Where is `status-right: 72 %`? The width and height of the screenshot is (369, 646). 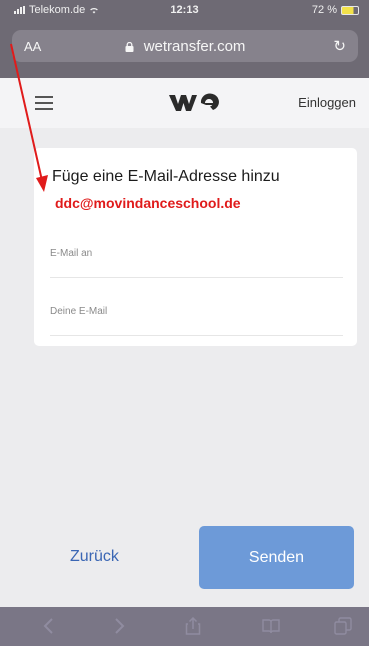
status-right: 72 % is located at coordinates (335, 10).